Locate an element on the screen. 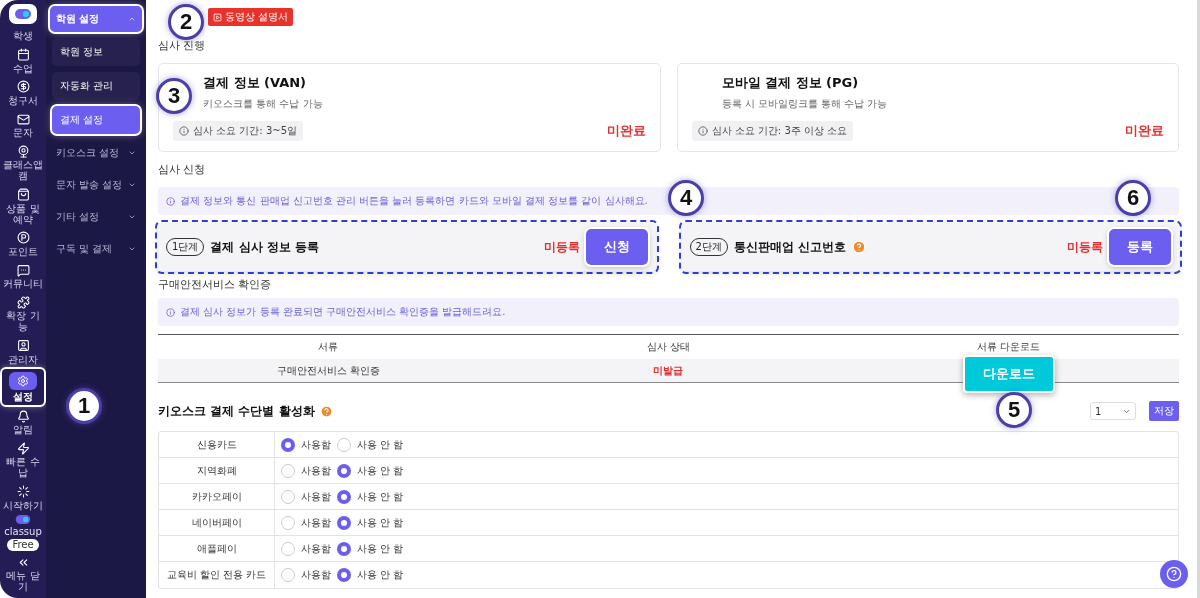  column-header: 심사 상태 is located at coordinates (668, 346).